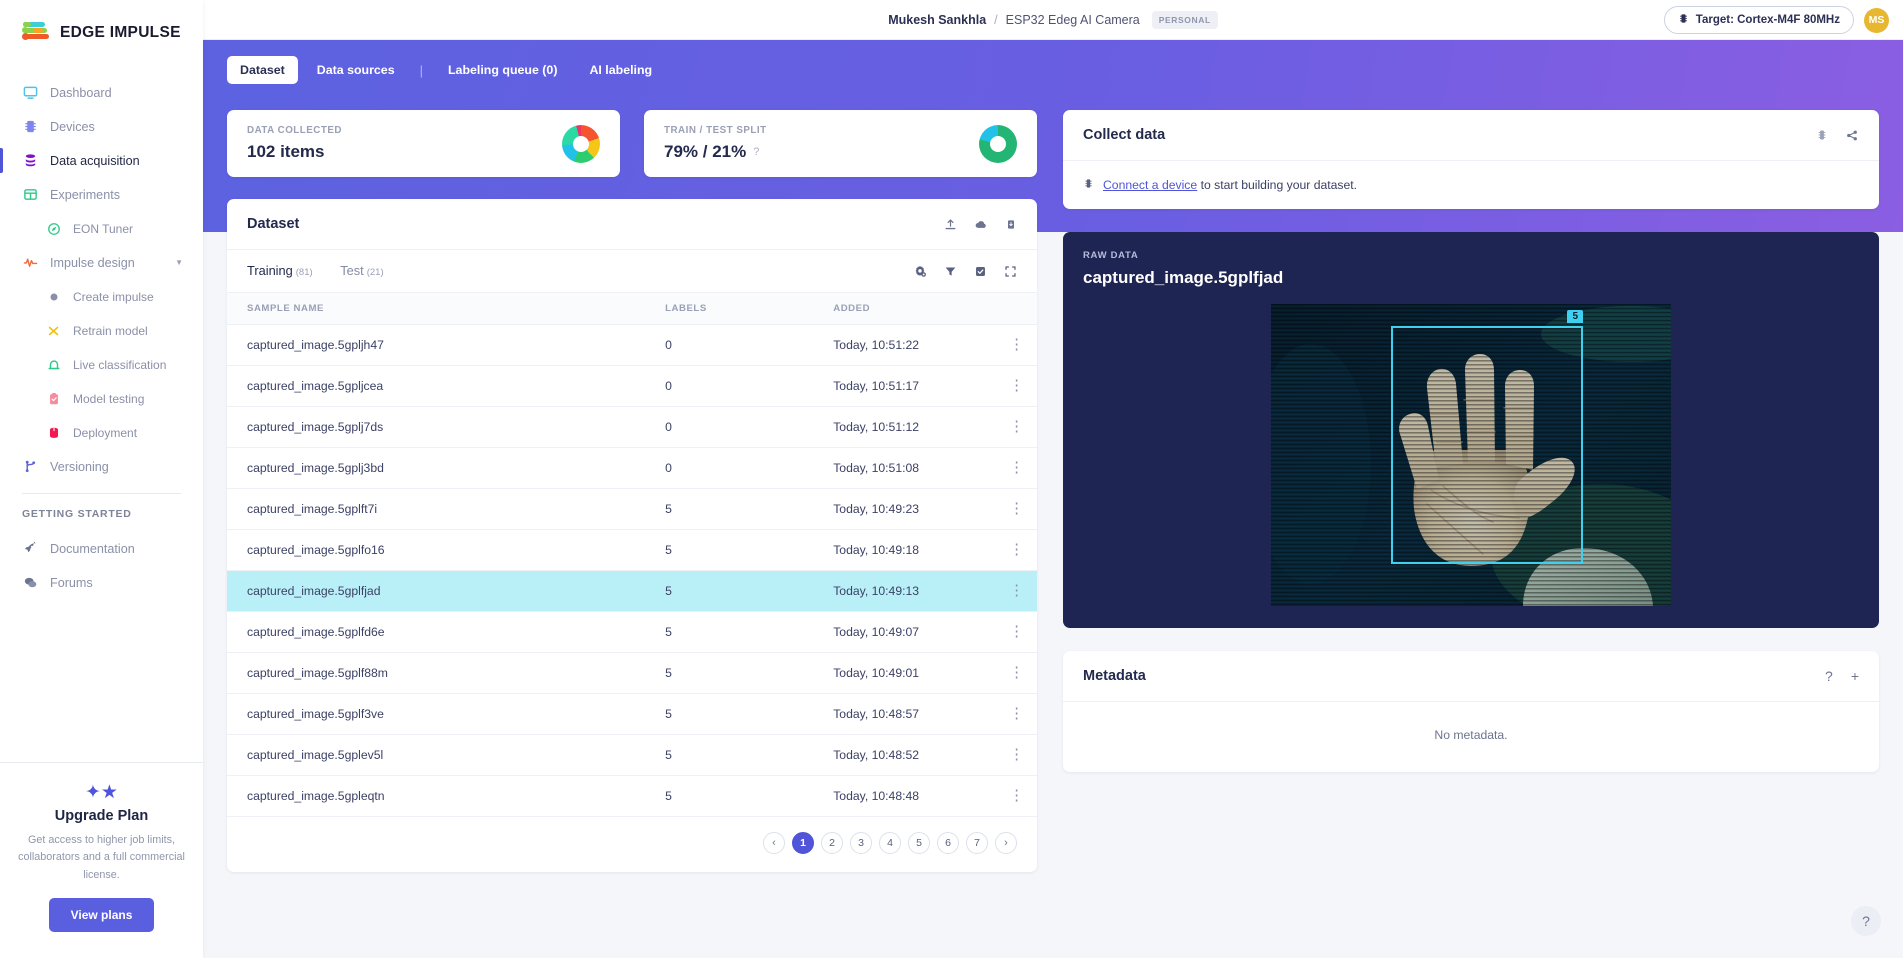  What do you see at coordinates (937, 20) in the screenshot?
I see `breadcrumb-user: Mukesh Sankhla` at bounding box center [937, 20].